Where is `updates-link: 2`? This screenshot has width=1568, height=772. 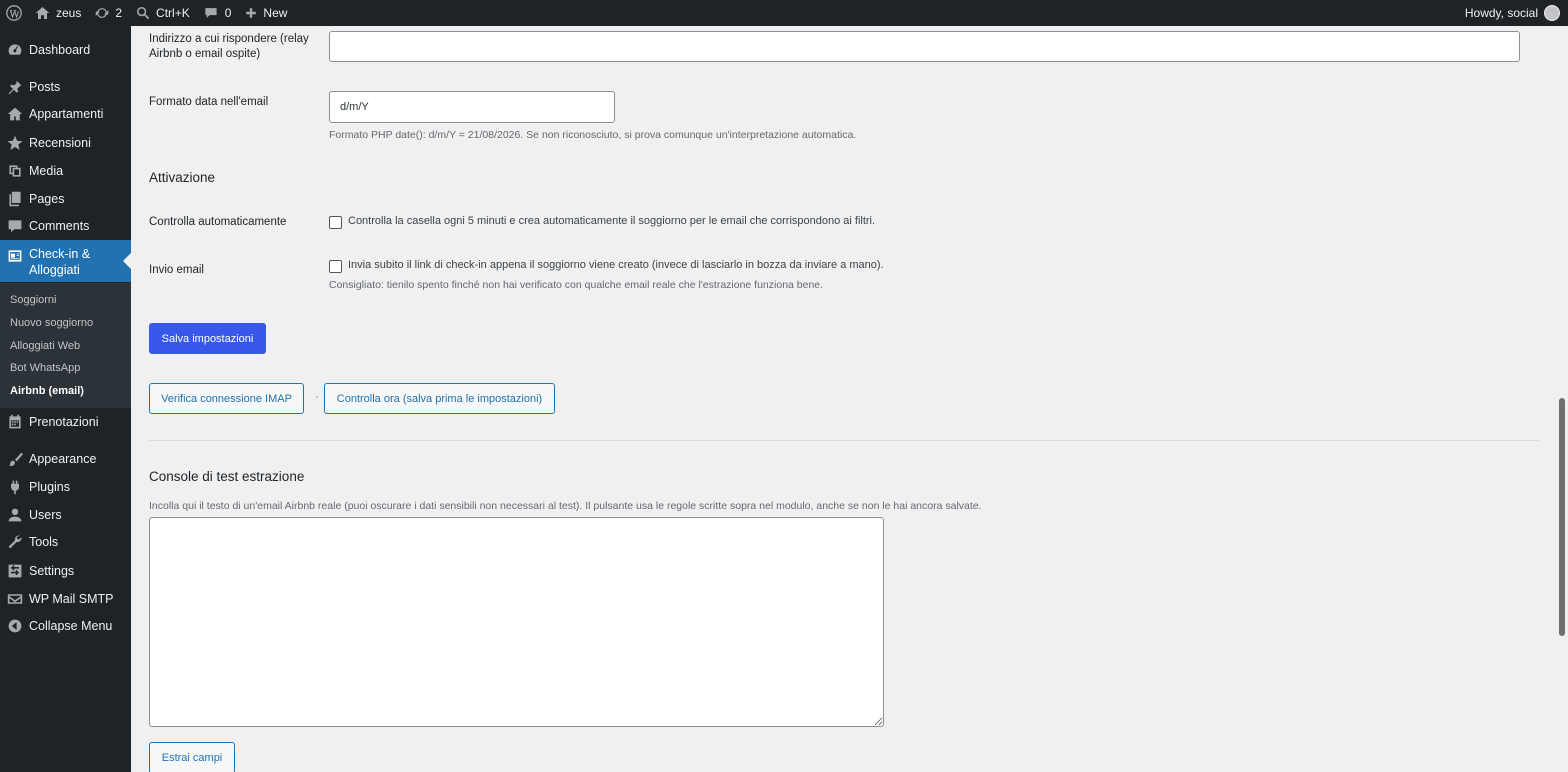
updates-link: 2 is located at coordinates (108, 13).